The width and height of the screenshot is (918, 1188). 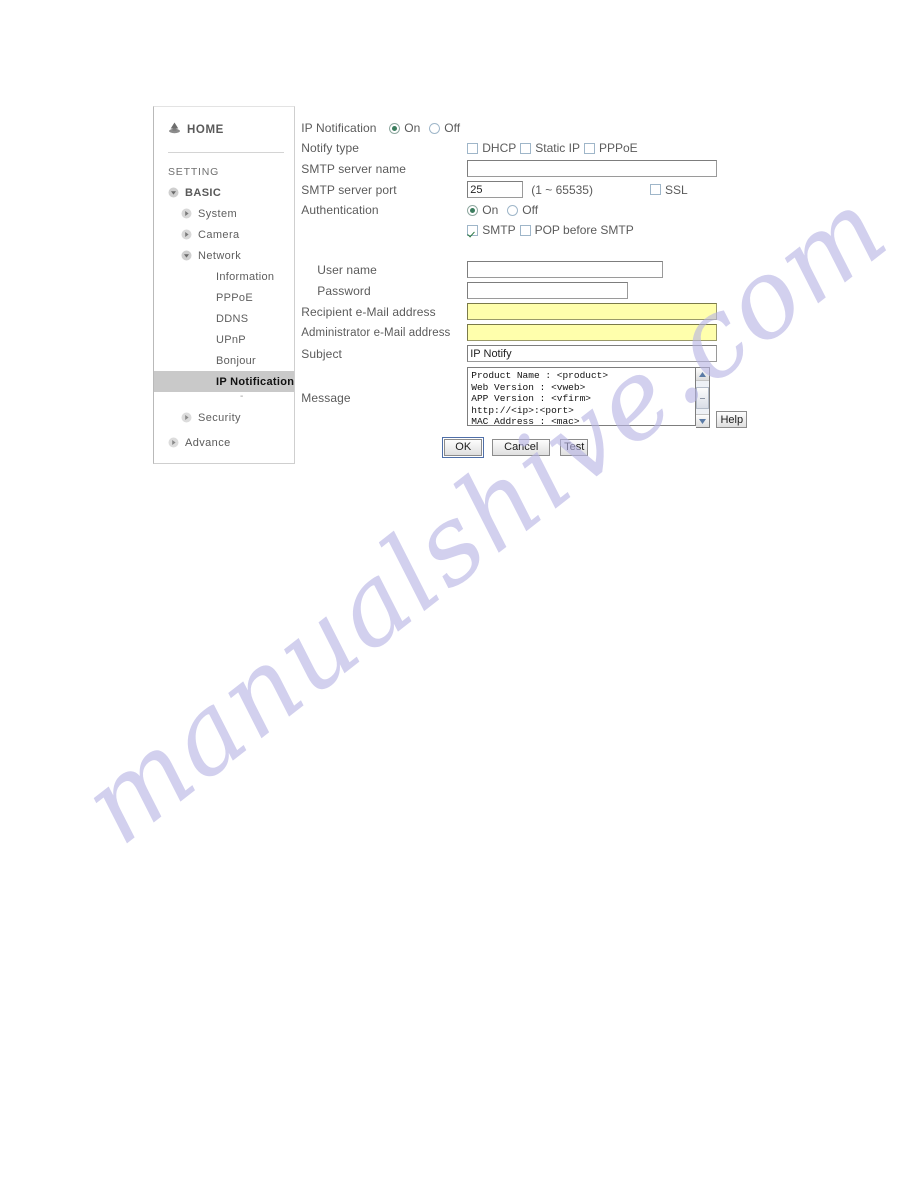 I want to click on ip-notification-radio-off, so click(x=435, y=128).